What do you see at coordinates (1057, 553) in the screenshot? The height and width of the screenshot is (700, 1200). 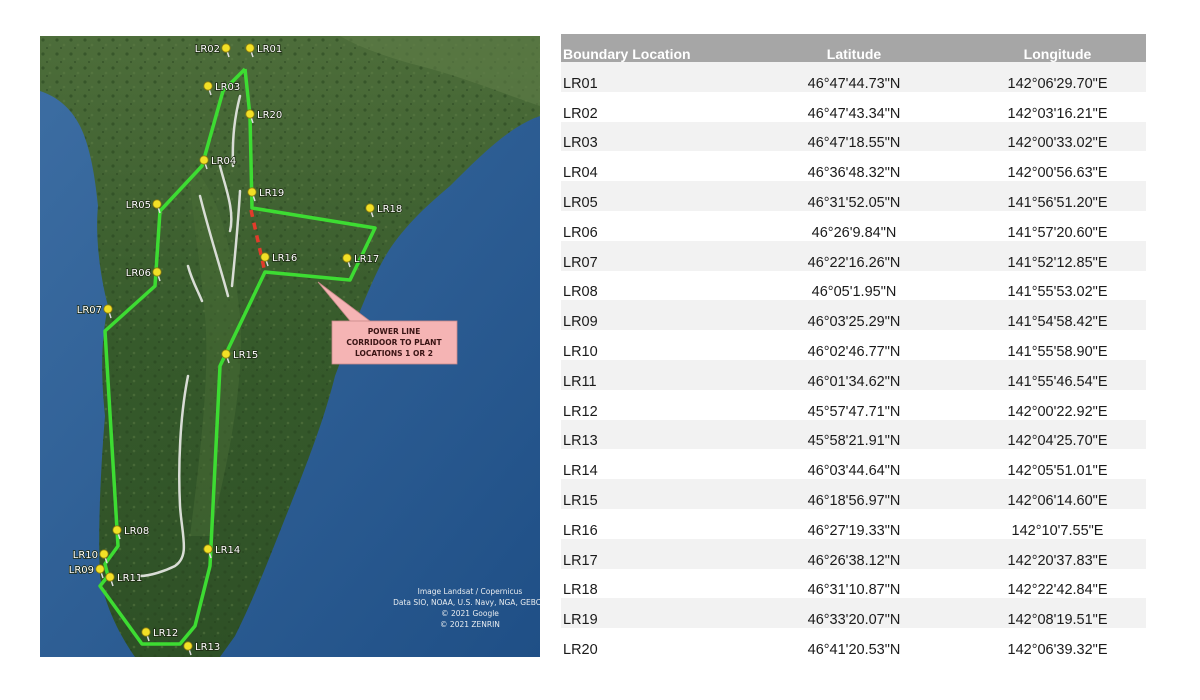 I see `longitude-cell: 142°20'37.83"E` at bounding box center [1057, 553].